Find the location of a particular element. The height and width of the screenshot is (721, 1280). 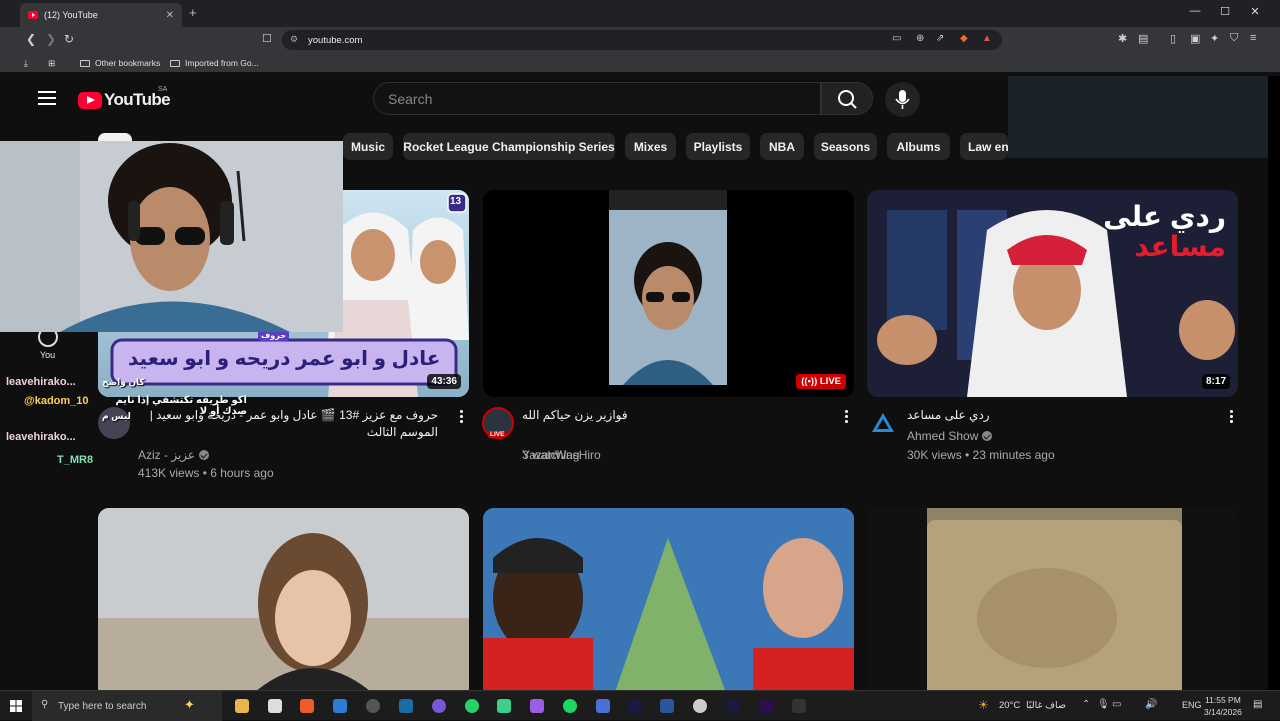

video-meta: 30K views • 23 minutes ago is located at coordinates (981, 455).